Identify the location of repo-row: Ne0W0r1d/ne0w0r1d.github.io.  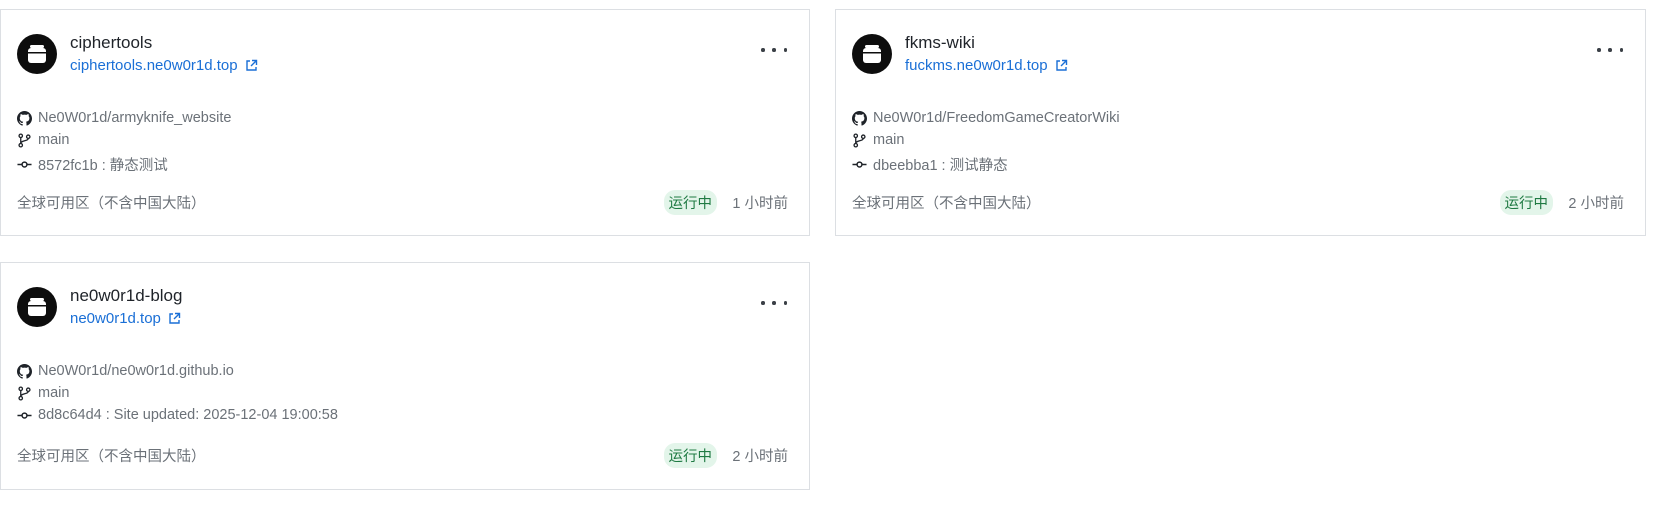
(125, 371).